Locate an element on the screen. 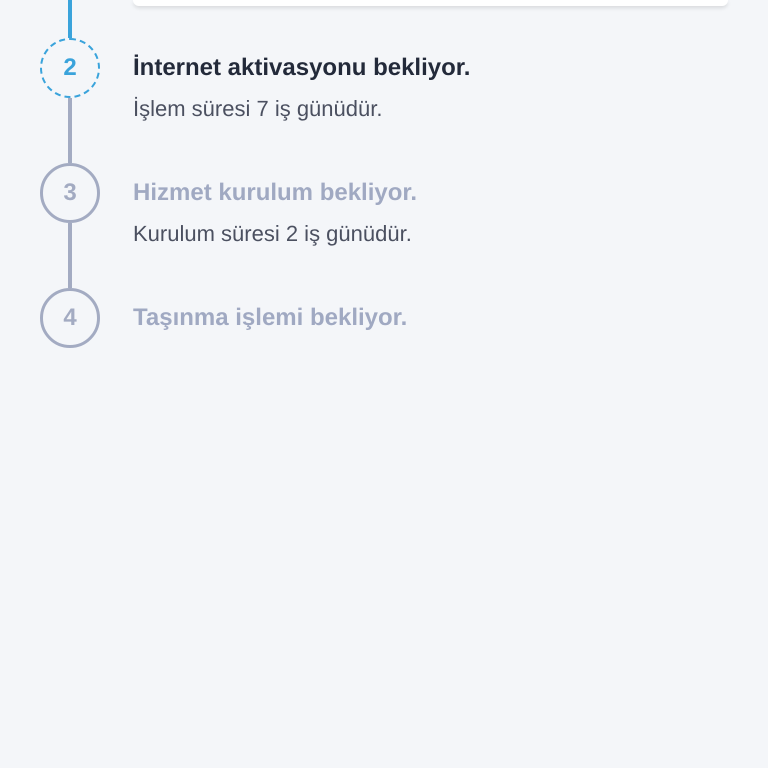 The width and height of the screenshot is (768, 768). step-title: Taşınma işlemi bekliyor. is located at coordinates (270, 318).